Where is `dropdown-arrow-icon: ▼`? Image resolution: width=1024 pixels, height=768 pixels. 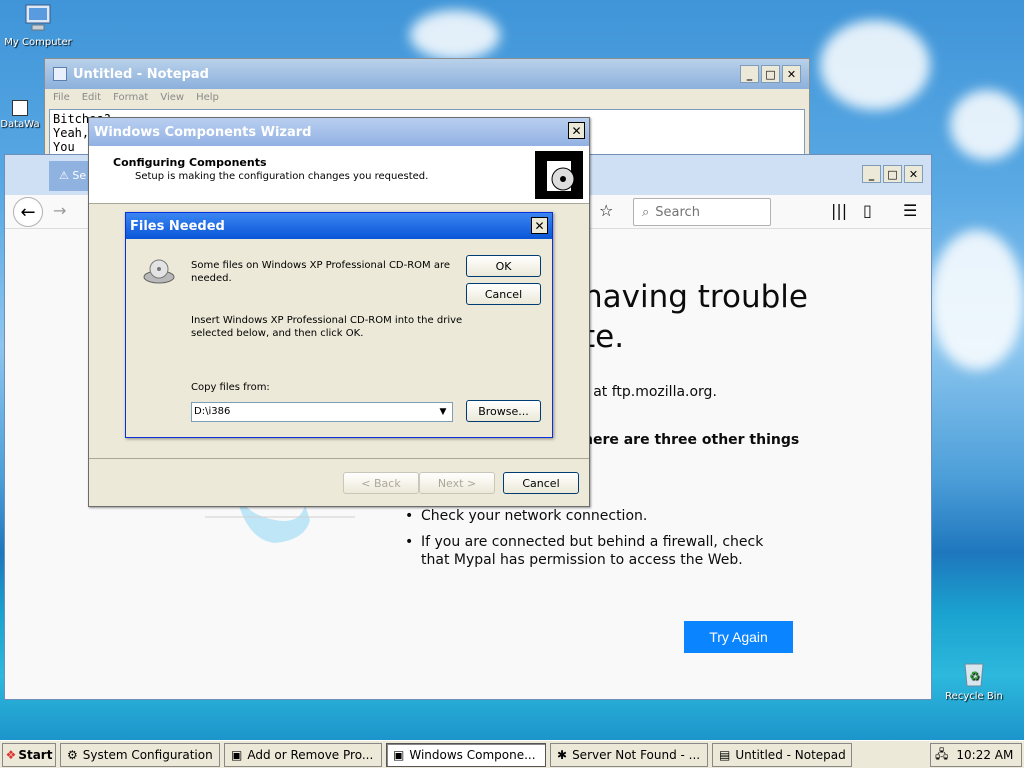 dropdown-arrow-icon: ▼ is located at coordinates (443, 412).